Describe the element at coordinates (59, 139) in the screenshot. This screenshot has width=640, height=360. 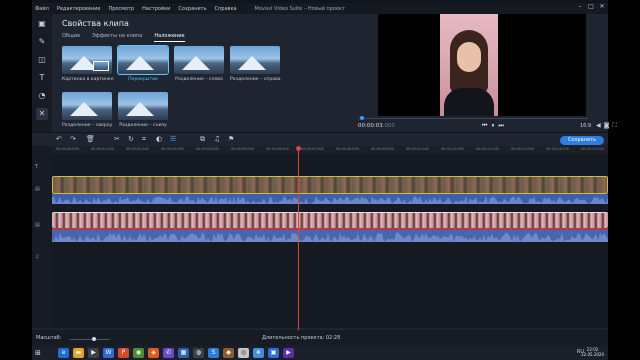
I see `undo-icon: ↶` at that location.